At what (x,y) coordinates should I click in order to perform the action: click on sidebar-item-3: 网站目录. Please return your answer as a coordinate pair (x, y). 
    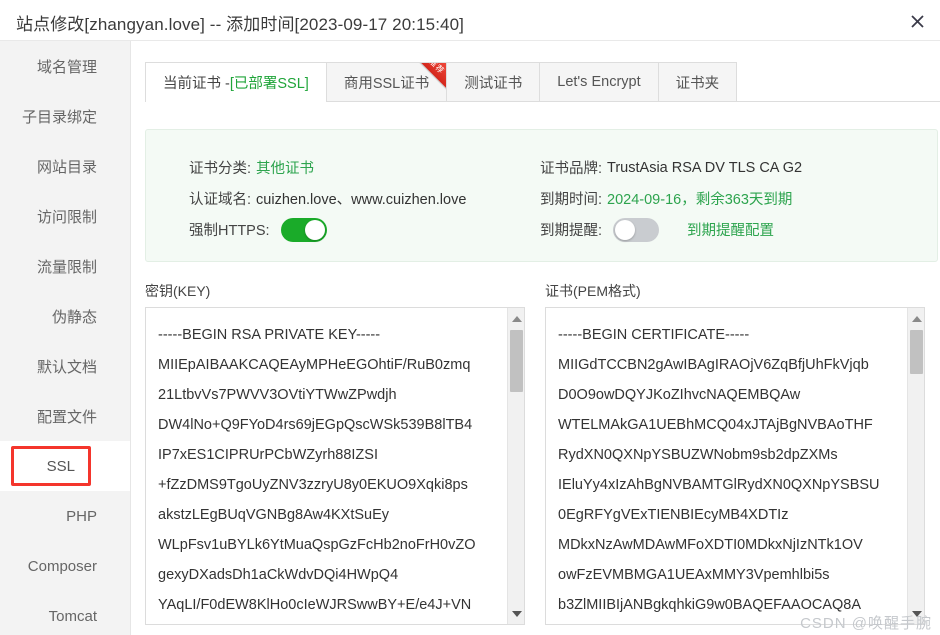
    Looking at the image, I should click on (65, 166).